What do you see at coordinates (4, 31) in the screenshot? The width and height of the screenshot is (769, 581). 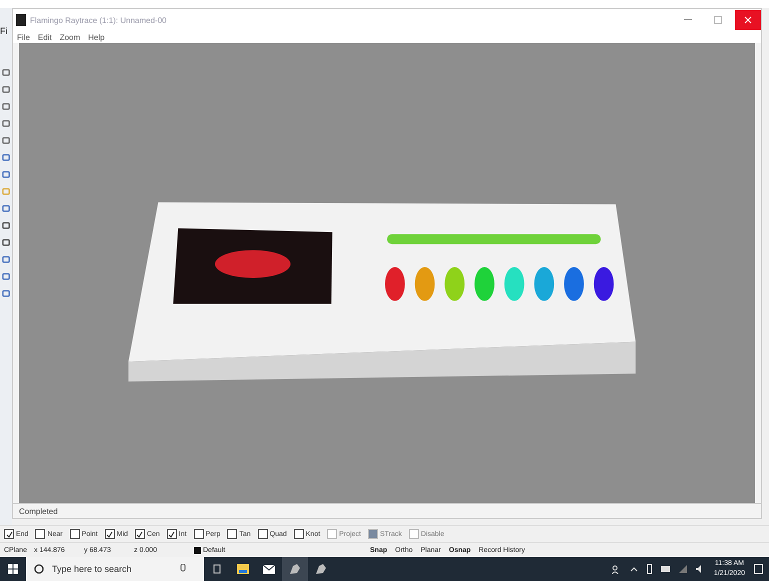 I see `menu-fragment: Fi` at bounding box center [4, 31].